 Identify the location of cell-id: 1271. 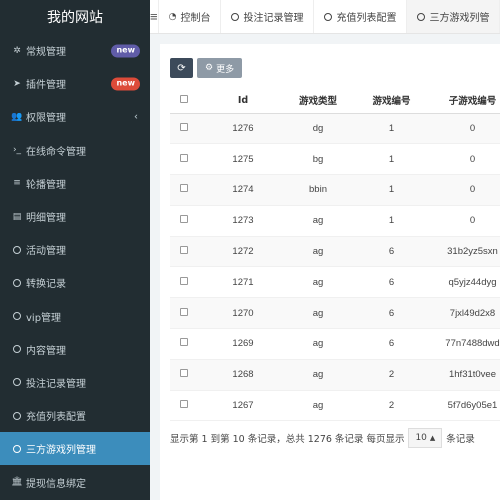
(243, 282).